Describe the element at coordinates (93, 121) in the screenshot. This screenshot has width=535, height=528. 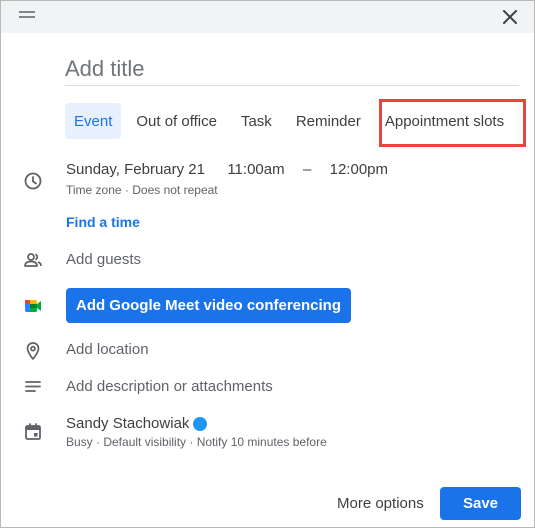
I see `tab-event: Event` at that location.